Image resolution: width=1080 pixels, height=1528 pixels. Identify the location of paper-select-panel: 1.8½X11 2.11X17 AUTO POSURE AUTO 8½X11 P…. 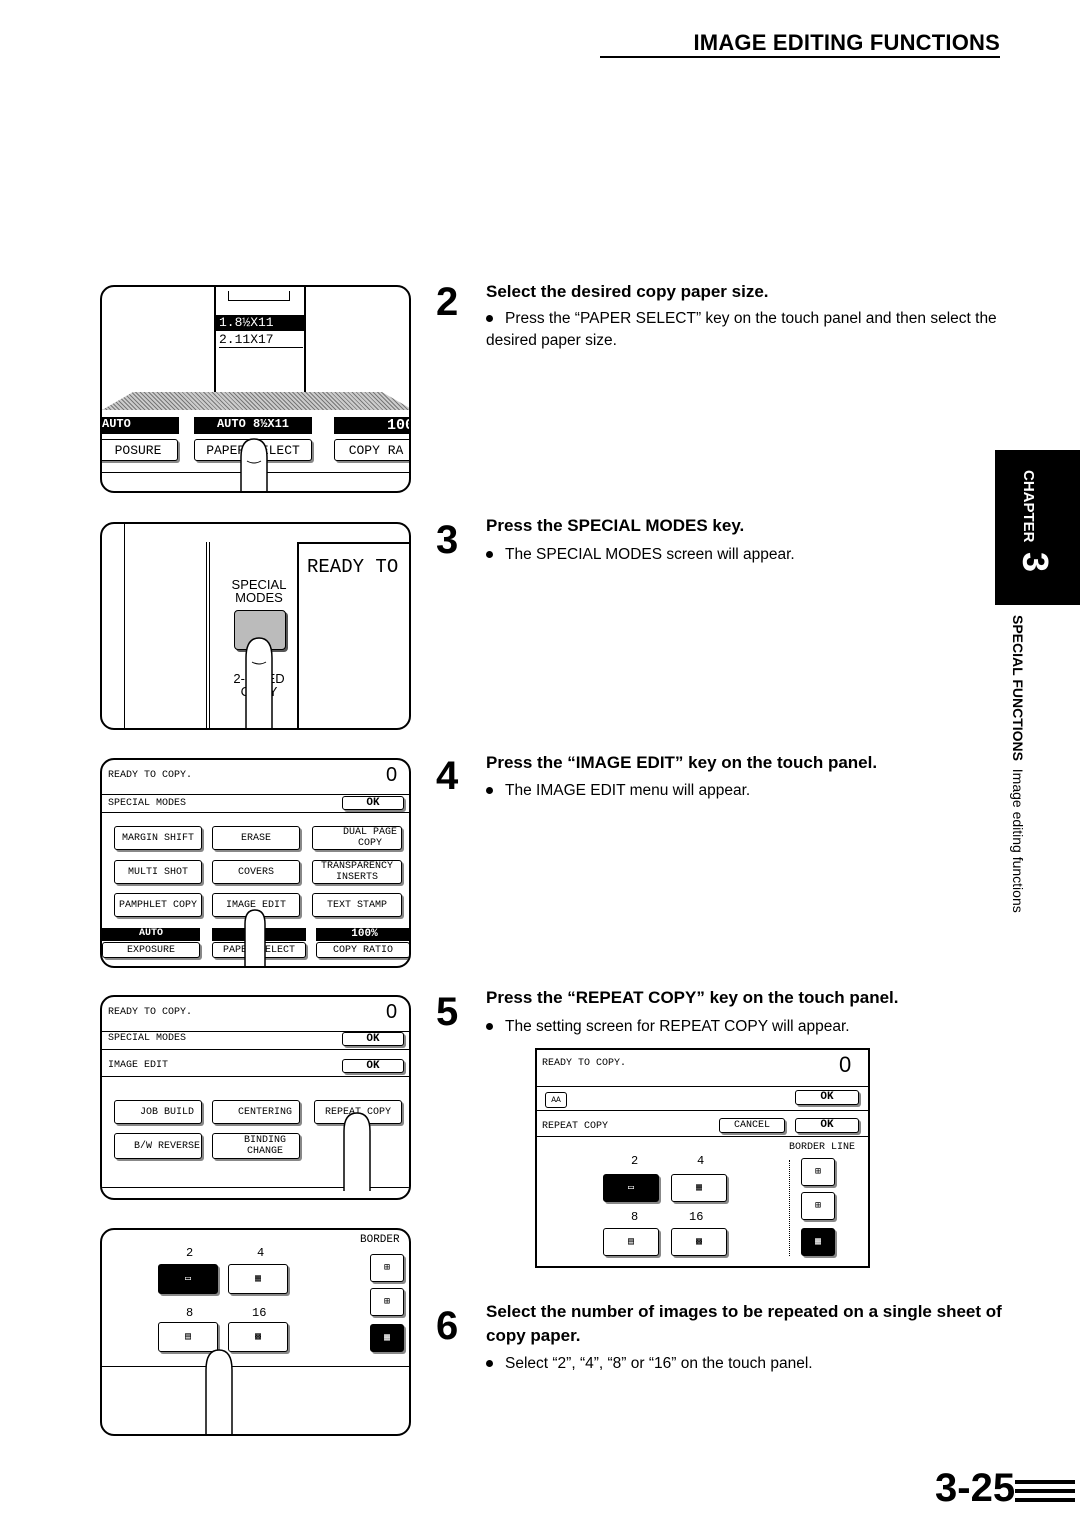
(255, 389).